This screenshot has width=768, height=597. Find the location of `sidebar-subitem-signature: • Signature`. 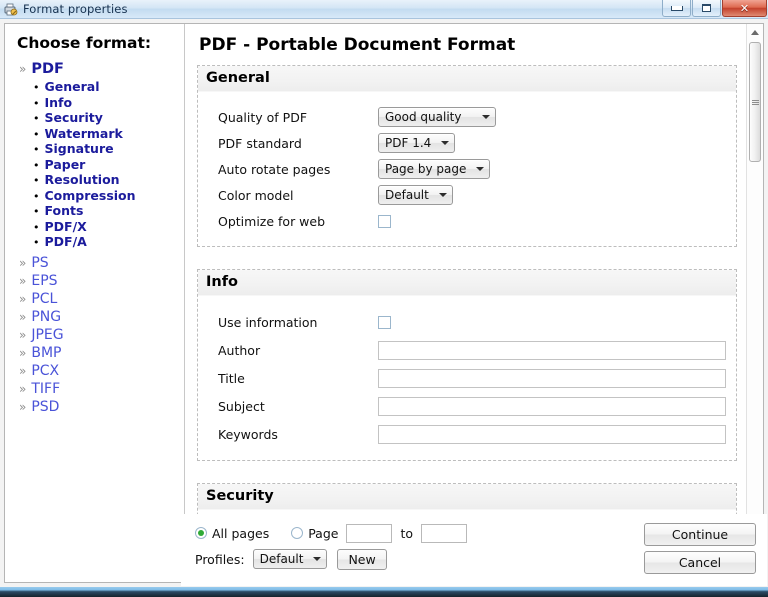

sidebar-subitem-signature: • Signature is located at coordinates (99, 149).